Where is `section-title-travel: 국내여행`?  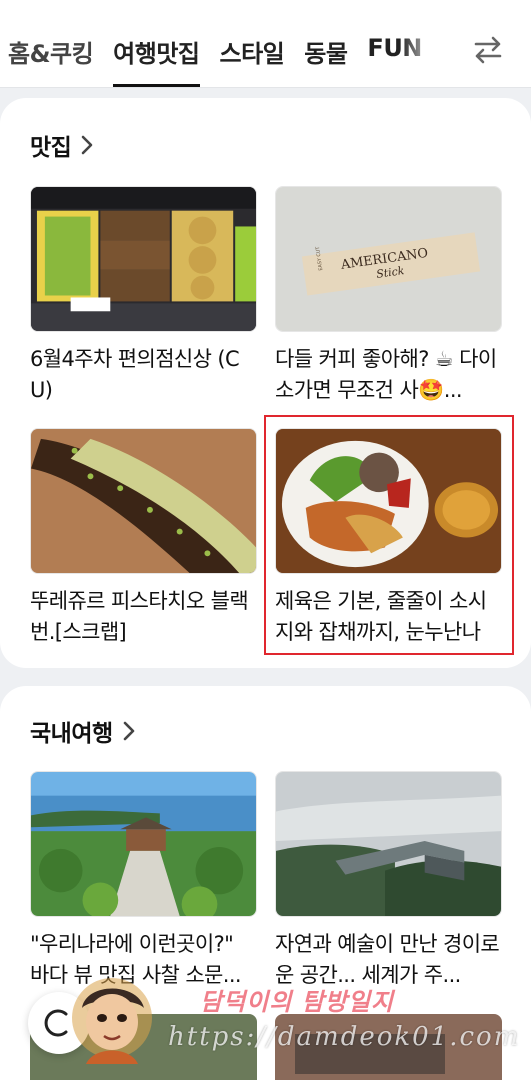
section-title-travel: 국내여행 is located at coordinates (83, 731).